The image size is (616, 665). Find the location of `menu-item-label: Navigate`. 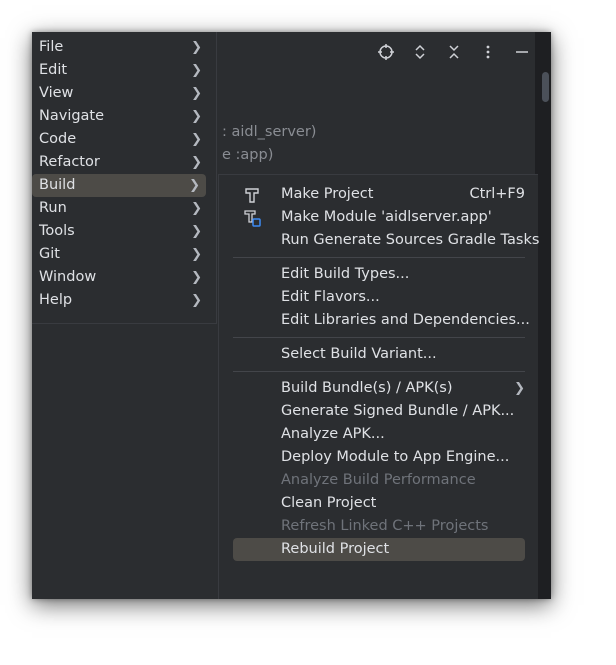

menu-item-label: Navigate is located at coordinates (72, 116).